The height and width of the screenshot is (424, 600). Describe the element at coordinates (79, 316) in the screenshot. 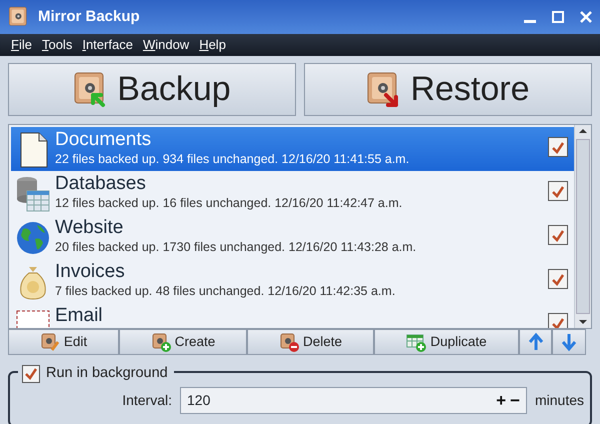

I see `job-name: Email` at that location.